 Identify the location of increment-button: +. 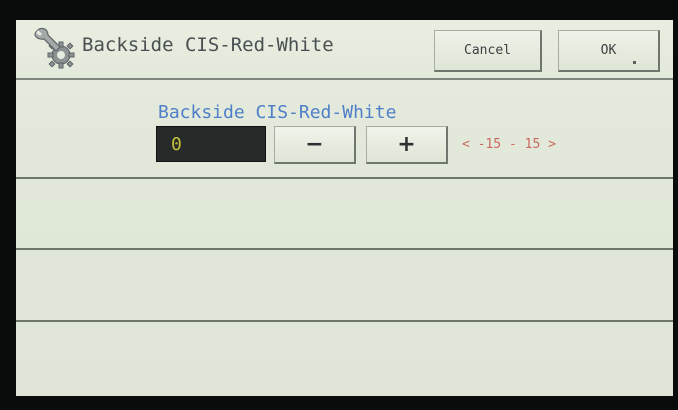
(407, 145).